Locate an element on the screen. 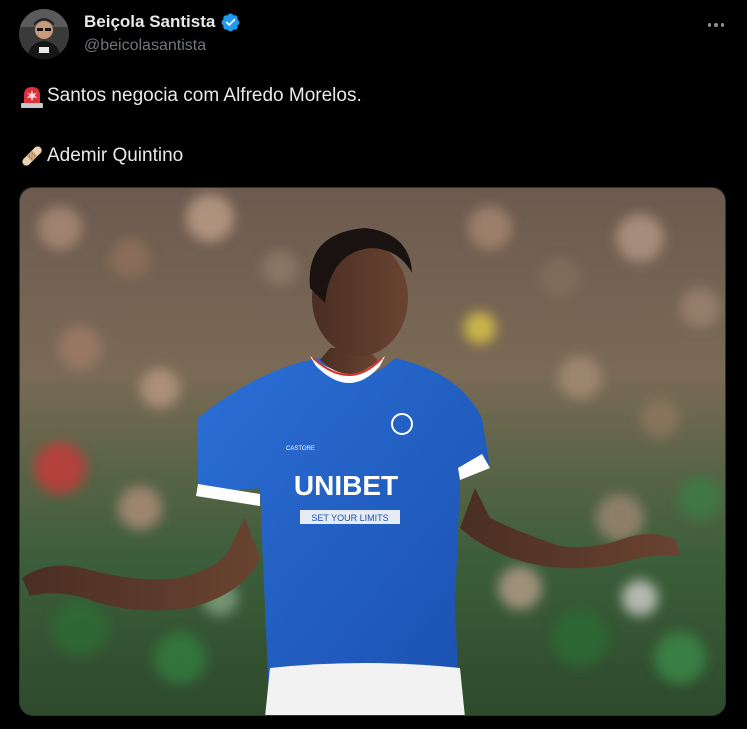 The width and height of the screenshot is (747, 729). shirt-tagline-text: SET YOUR LIMITS is located at coordinates (349, 518).